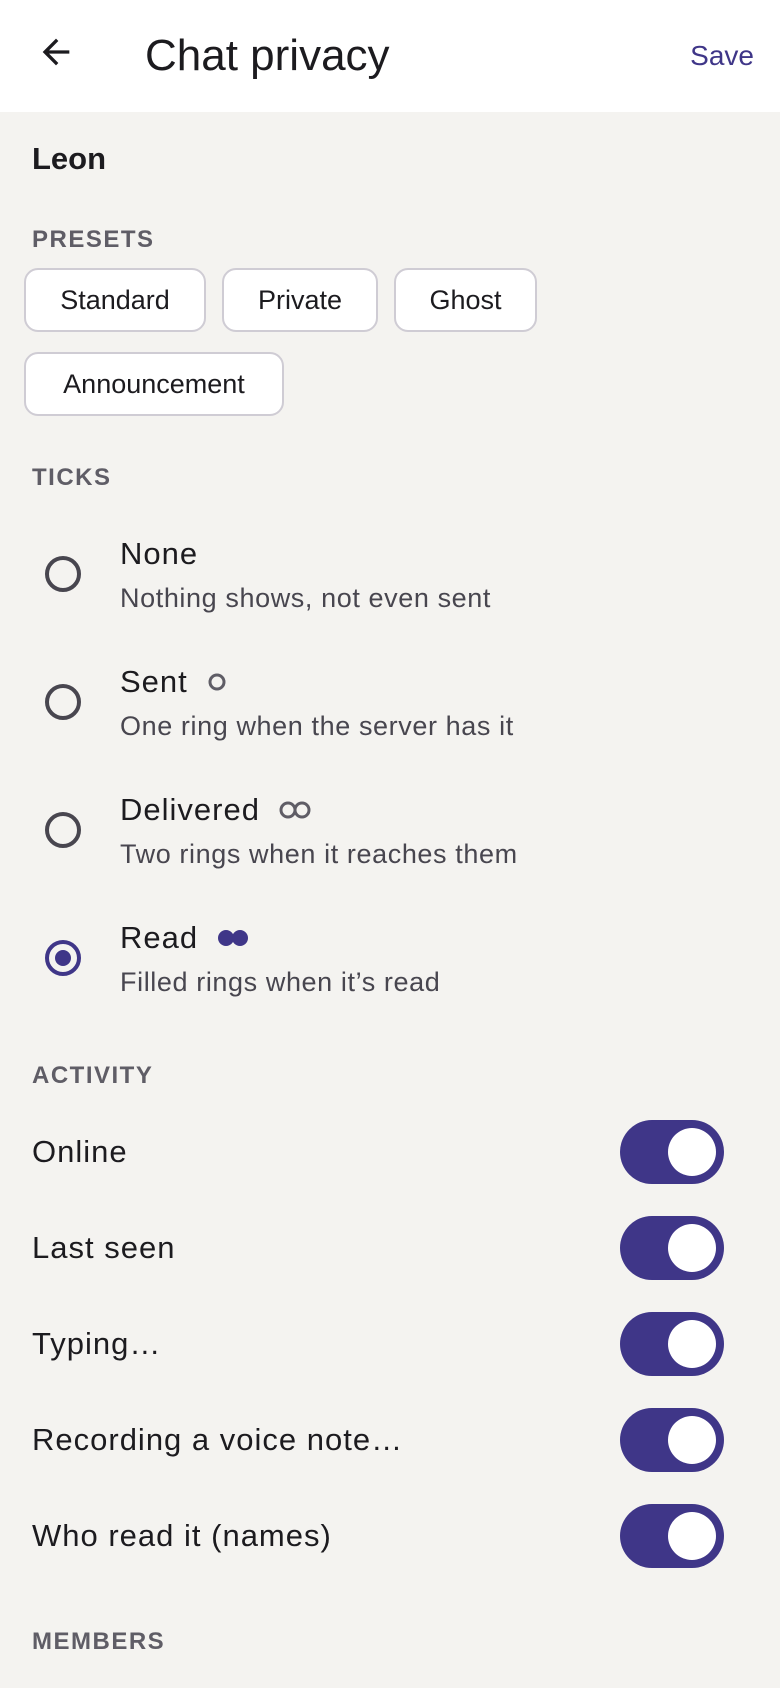 Image resolution: width=780 pixels, height=1688 pixels. I want to click on toggle-label: Who read it (names), so click(182, 1535).